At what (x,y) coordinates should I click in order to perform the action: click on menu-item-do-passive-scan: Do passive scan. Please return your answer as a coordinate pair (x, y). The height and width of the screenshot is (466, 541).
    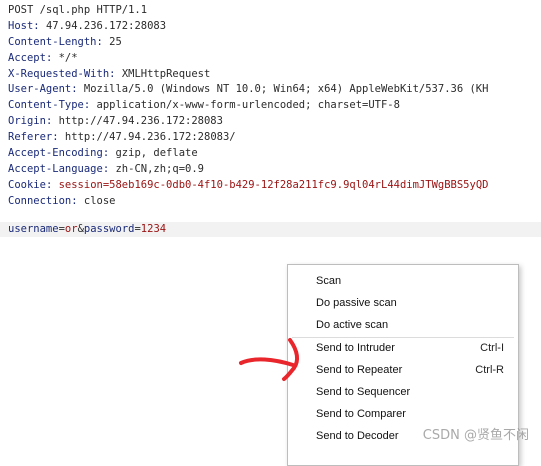
    Looking at the image, I should click on (403, 303).